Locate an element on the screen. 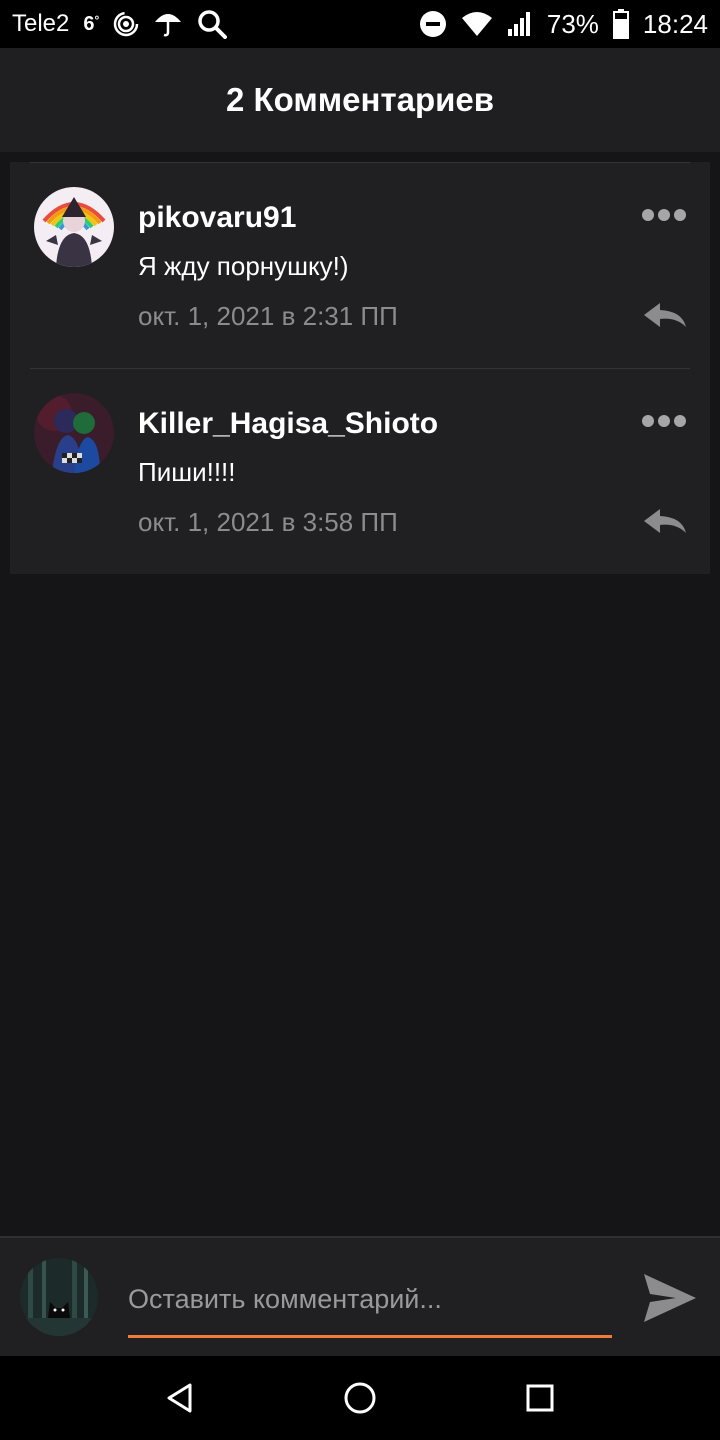 This screenshot has height=1440, width=720. comments-header: 2 Комментариев is located at coordinates (360, 100).